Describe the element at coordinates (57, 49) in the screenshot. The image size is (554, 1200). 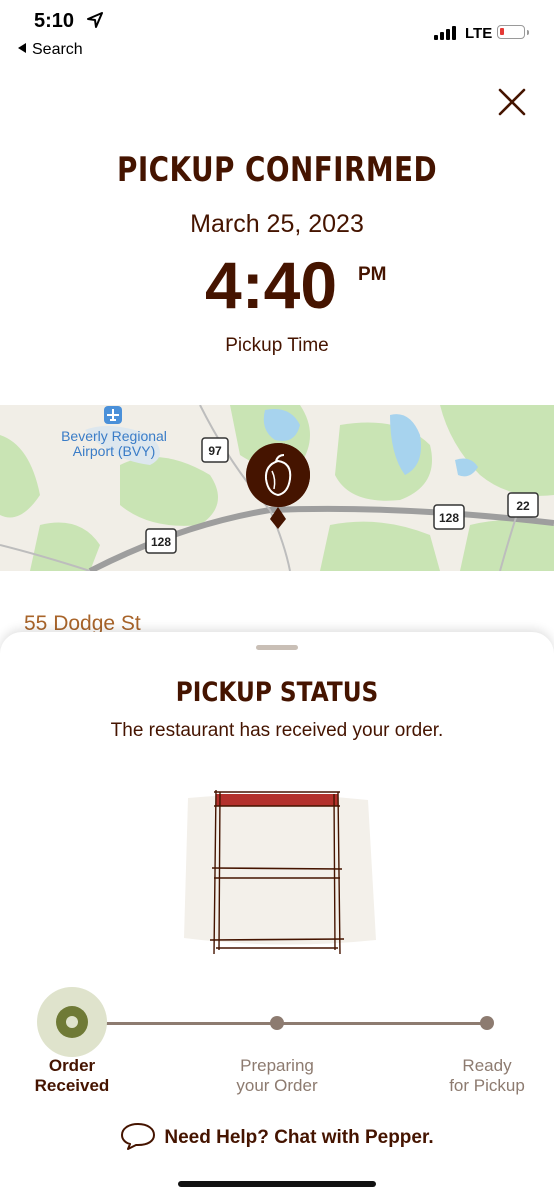
I see `back-label: Search` at that location.